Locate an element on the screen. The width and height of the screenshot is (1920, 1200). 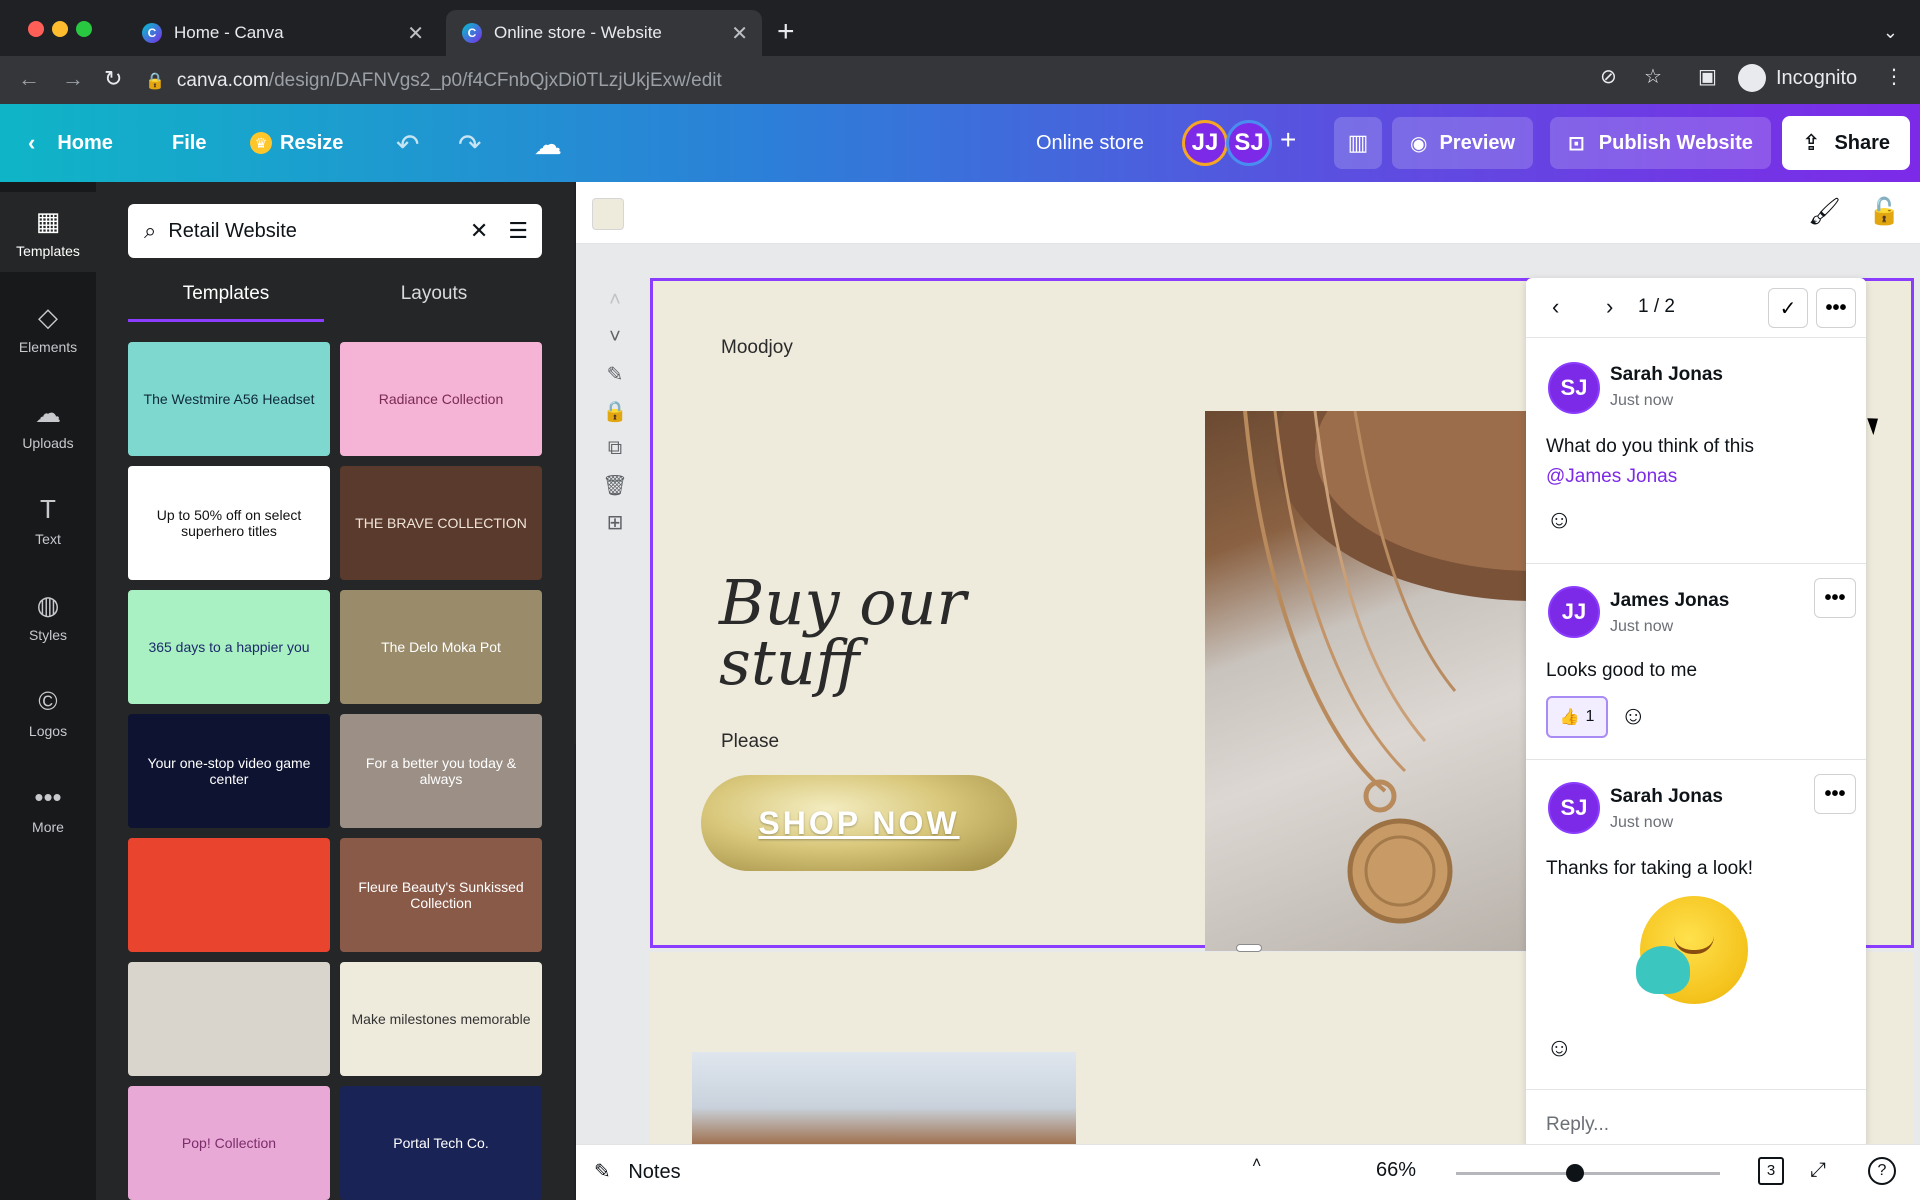
avatar-sj: SJ is located at coordinates (1249, 143).